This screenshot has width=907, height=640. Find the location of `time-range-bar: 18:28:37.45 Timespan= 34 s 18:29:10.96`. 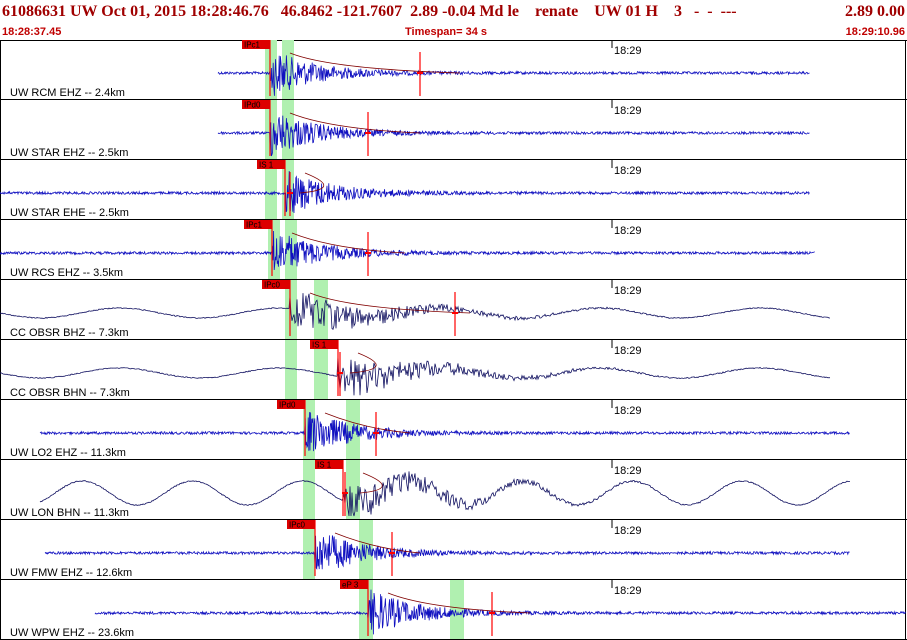

time-range-bar: 18:28:37.45 Timespan= 34 s 18:29:10.96 is located at coordinates (453, 33).